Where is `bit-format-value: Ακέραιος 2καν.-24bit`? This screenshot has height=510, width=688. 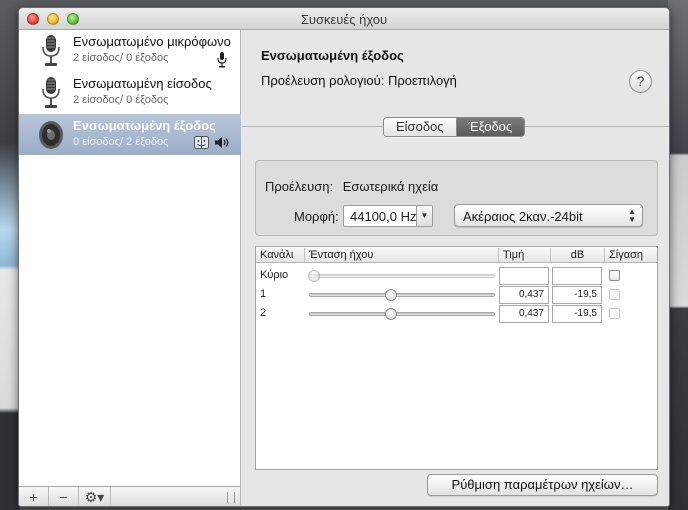
bit-format-value: Ακέραιος 2καν.-24bit is located at coordinates (523, 216).